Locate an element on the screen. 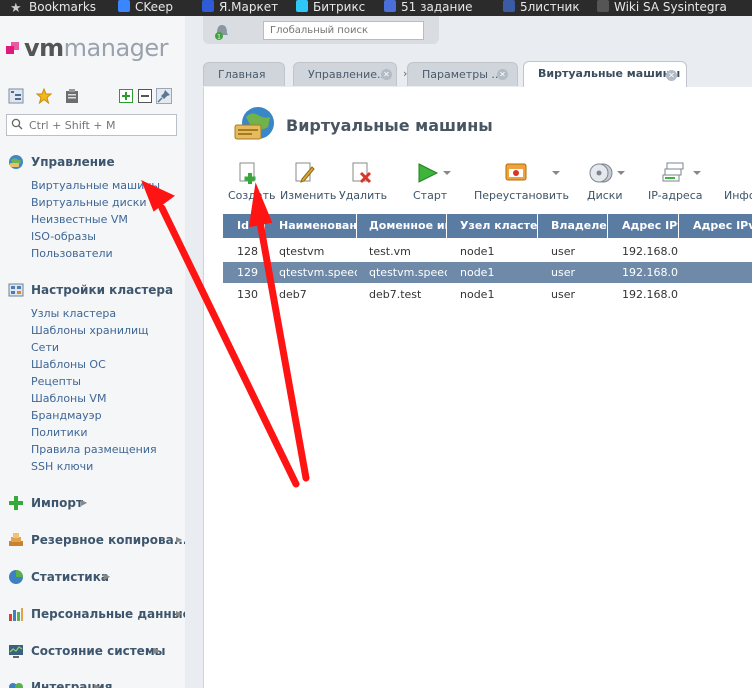  sidebar-item-policies: Политики is located at coordinates (59, 432).